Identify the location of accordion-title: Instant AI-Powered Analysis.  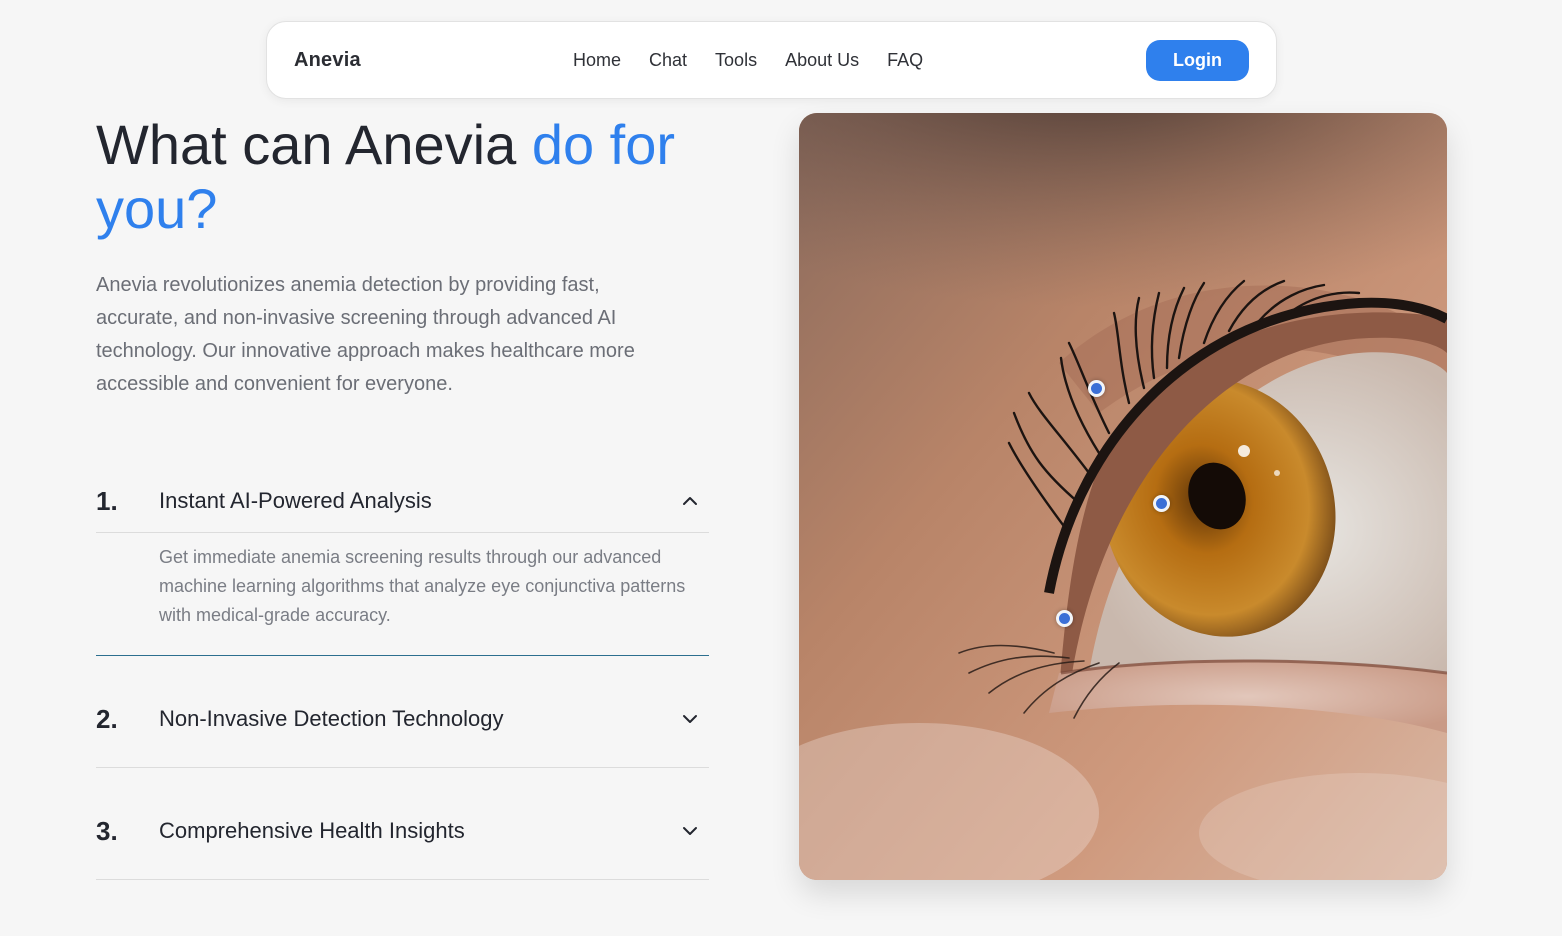
(295, 500).